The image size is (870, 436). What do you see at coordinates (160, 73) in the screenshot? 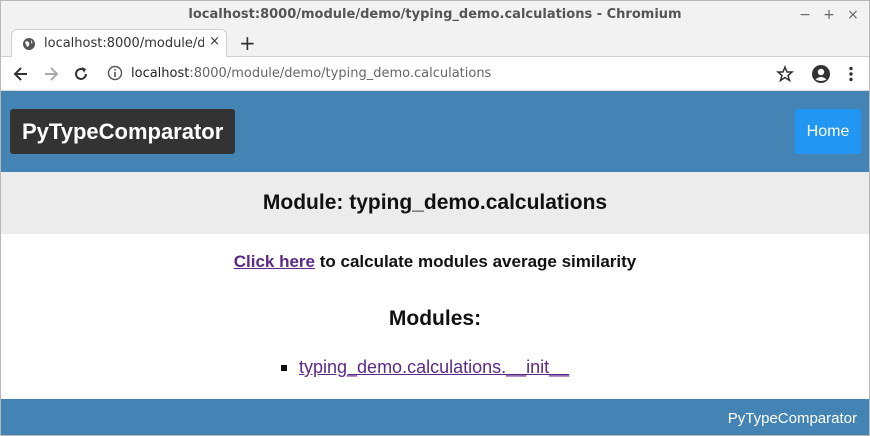
I see `url-host: localhost` at bounding box center [160, 73].